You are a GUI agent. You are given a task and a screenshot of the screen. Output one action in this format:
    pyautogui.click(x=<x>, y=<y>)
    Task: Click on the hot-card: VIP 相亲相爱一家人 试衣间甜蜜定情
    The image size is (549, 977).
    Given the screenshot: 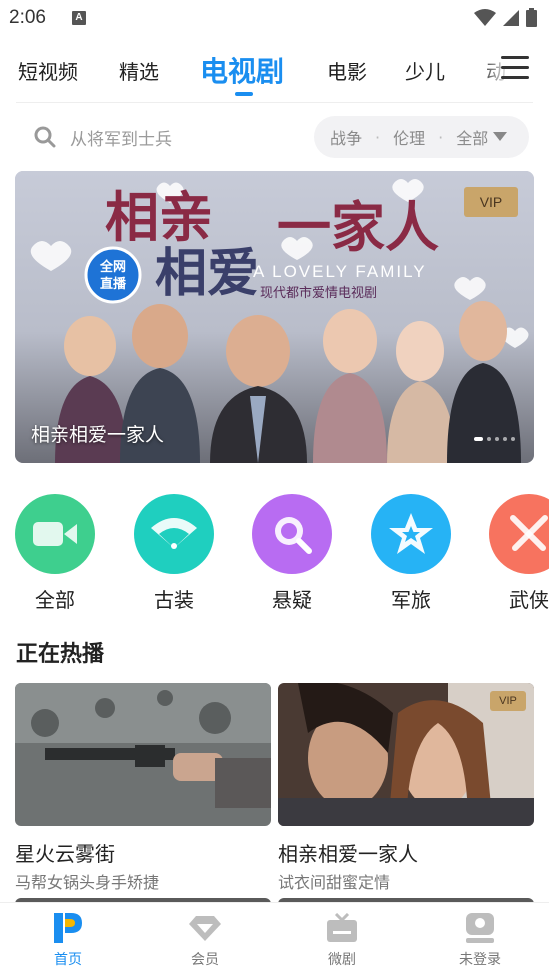 What is the action you would take?
    pyautogui.click(x=406, y=788)
    